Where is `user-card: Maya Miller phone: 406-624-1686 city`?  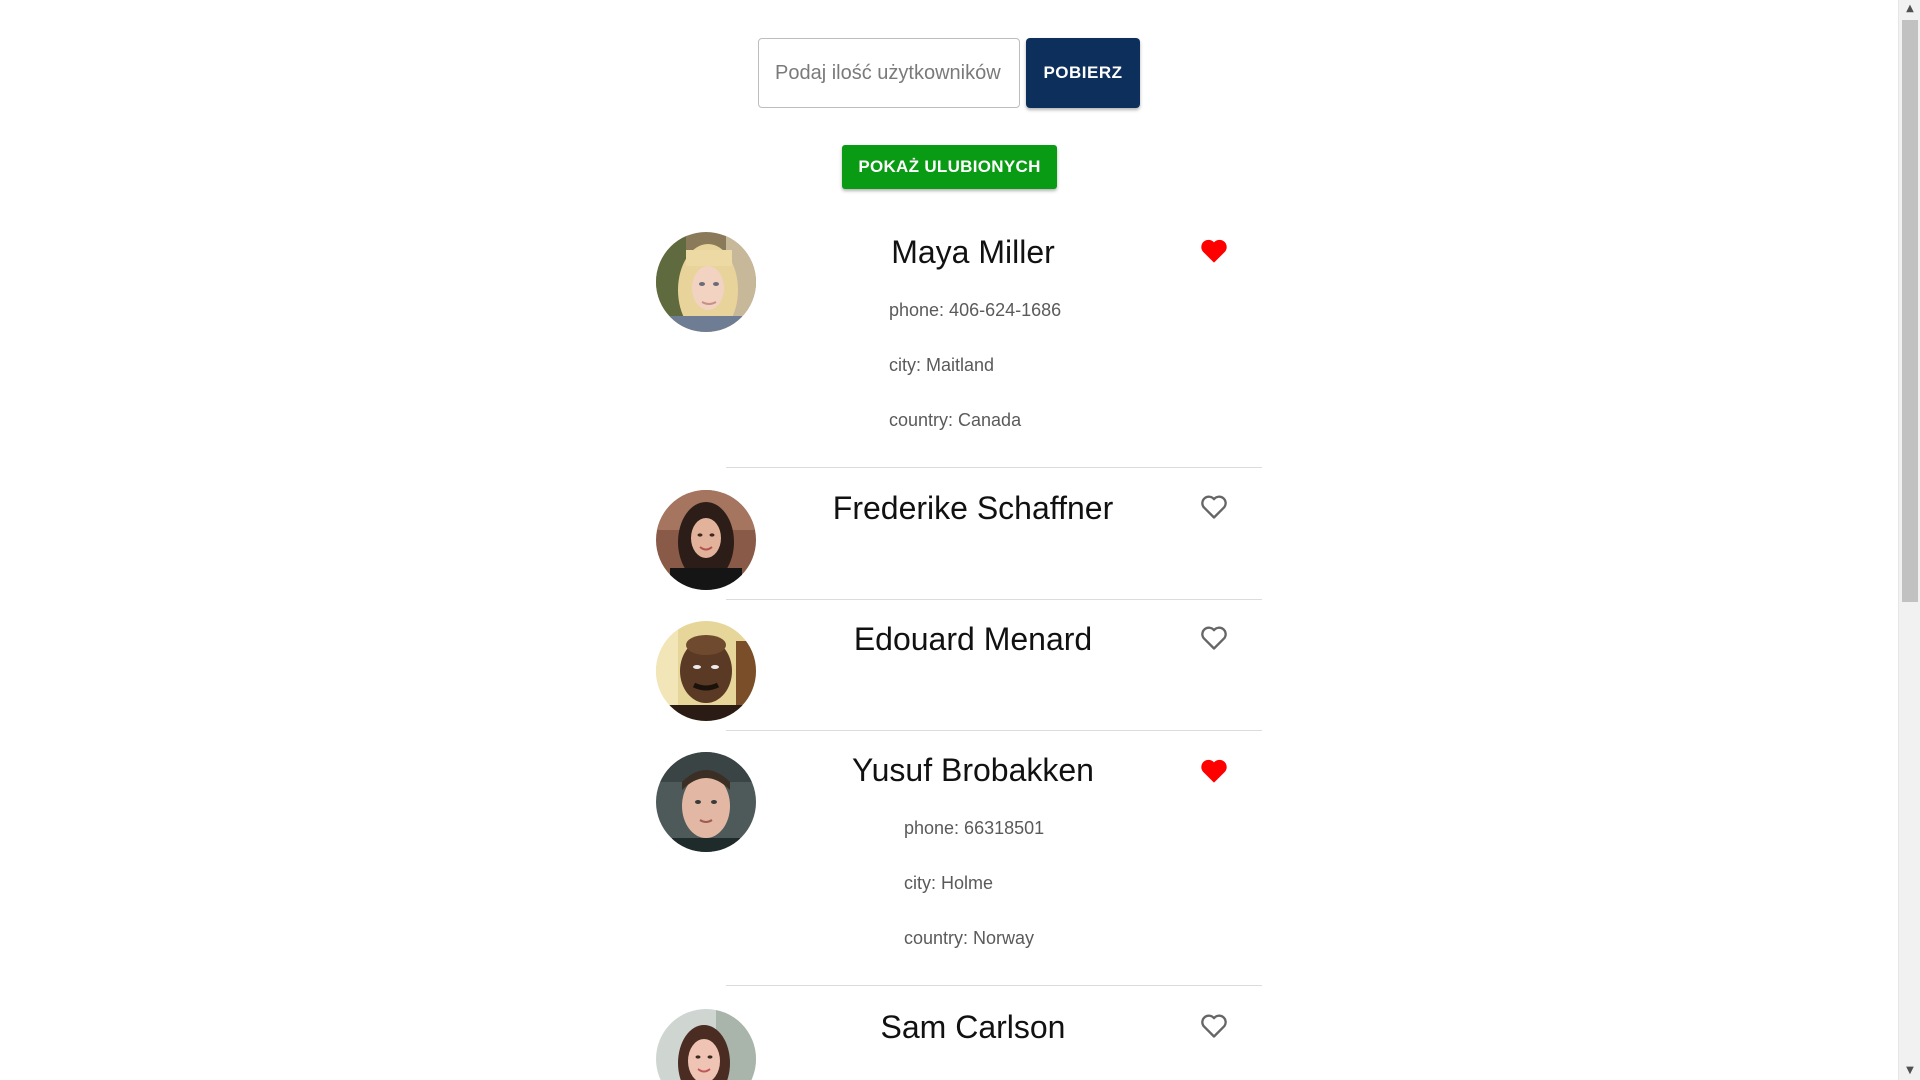 user-card: Maya Miller phone: 406-624-1686 city is located at coordinates (959, 351).